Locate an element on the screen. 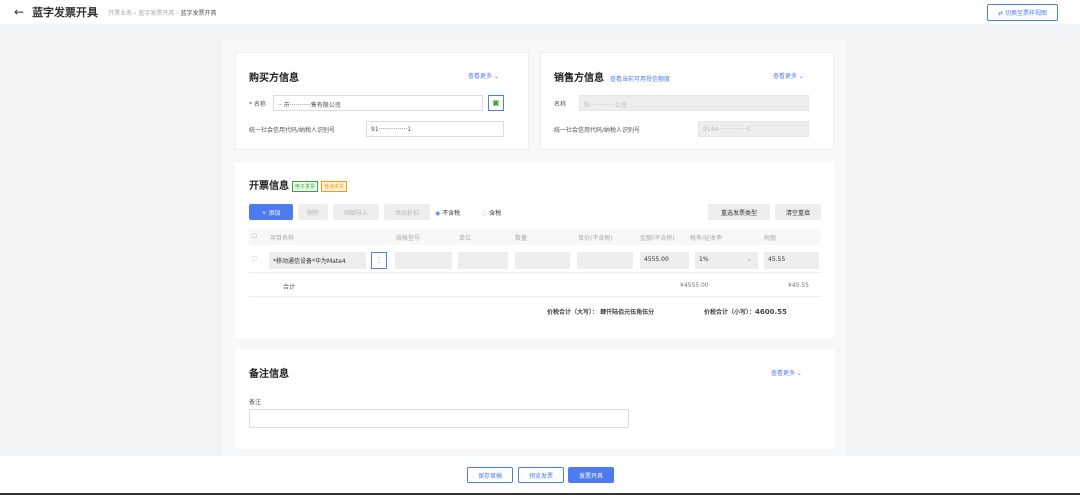 The width and height of the screenshot is (1080, 495). select-buyer-icon: ▣ is located at coordinates (496, 103).